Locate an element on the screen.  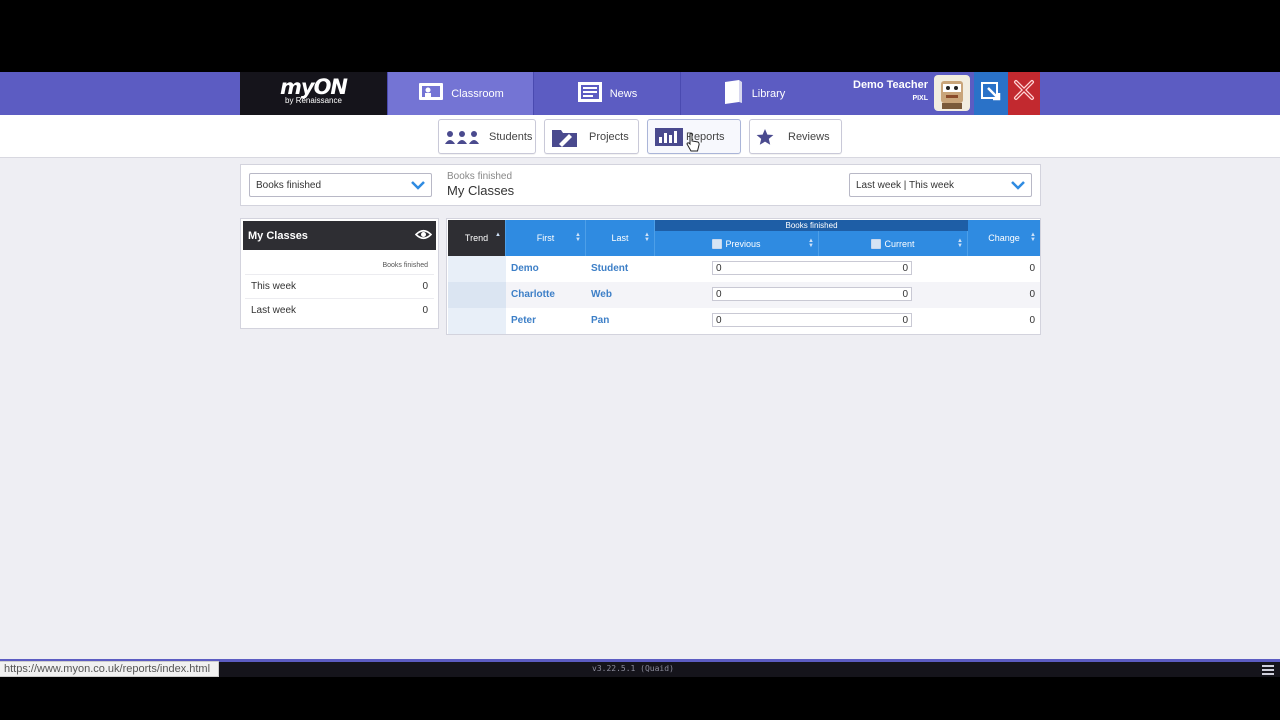
period-select-value: Last week | This week is located at coordinates (905, 185).